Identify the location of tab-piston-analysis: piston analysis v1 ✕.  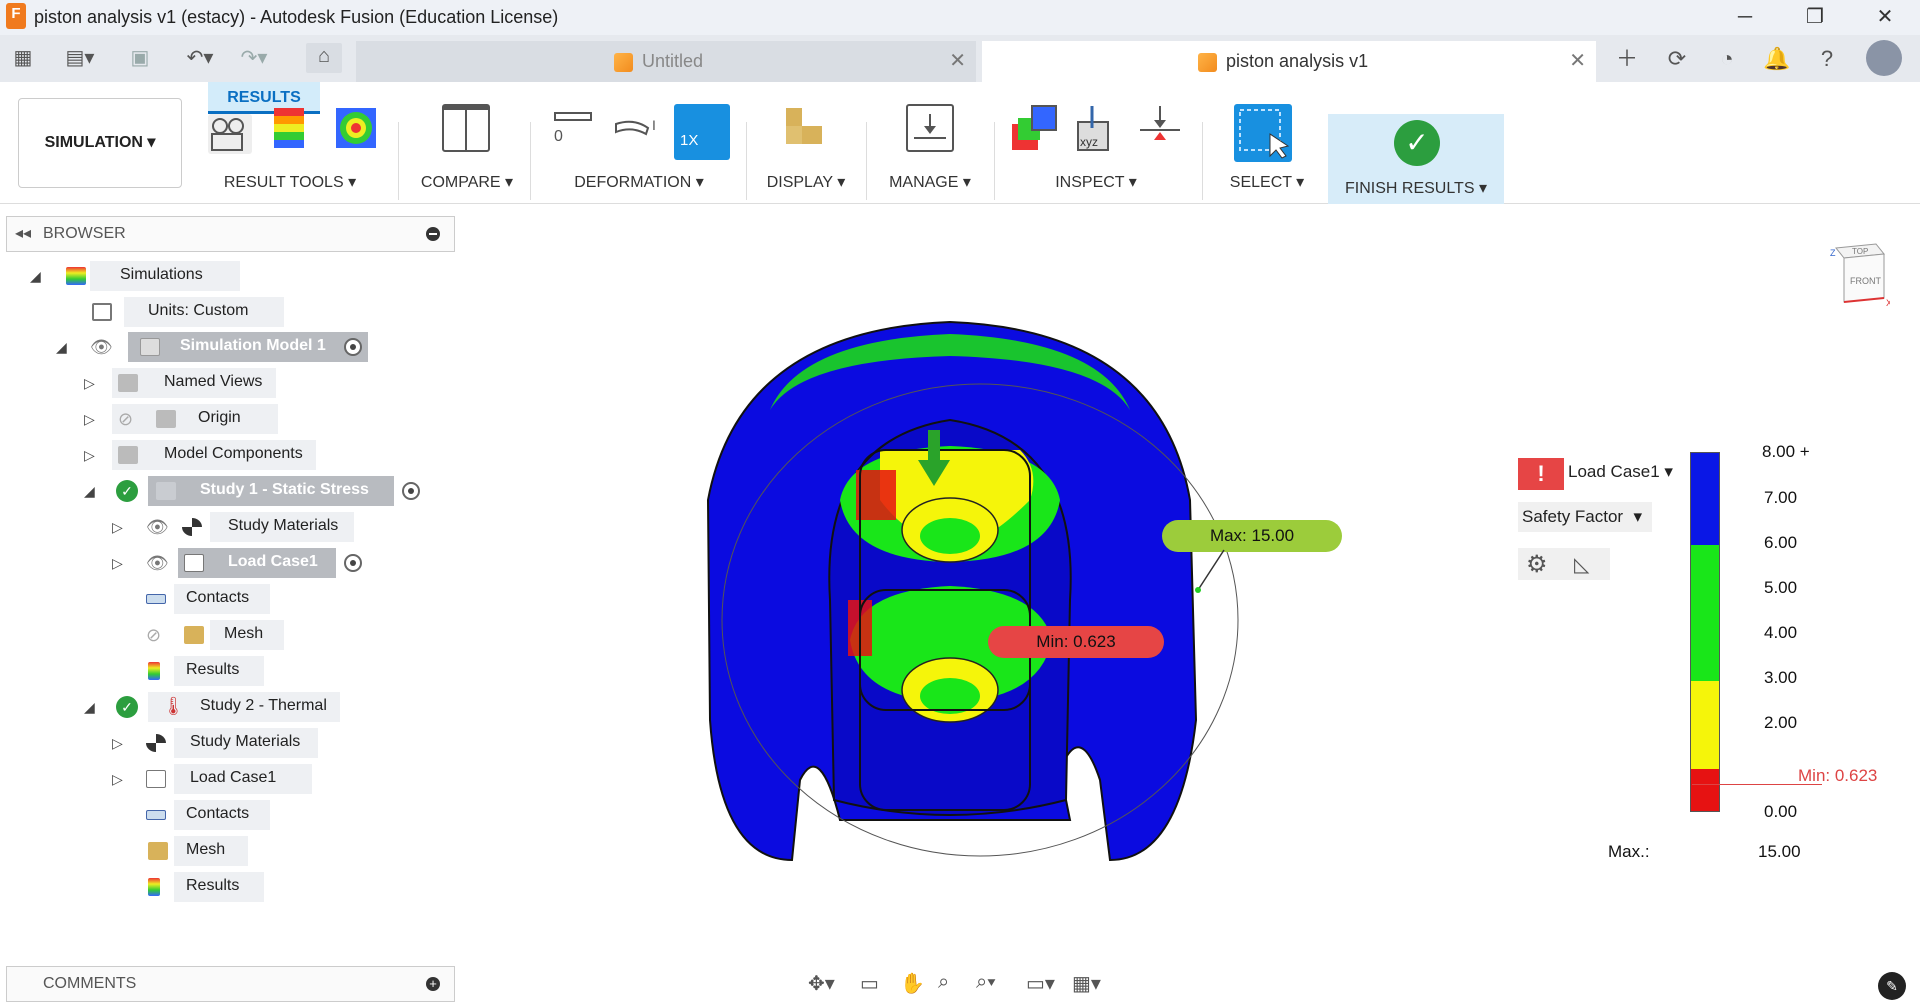
(1289, 61).